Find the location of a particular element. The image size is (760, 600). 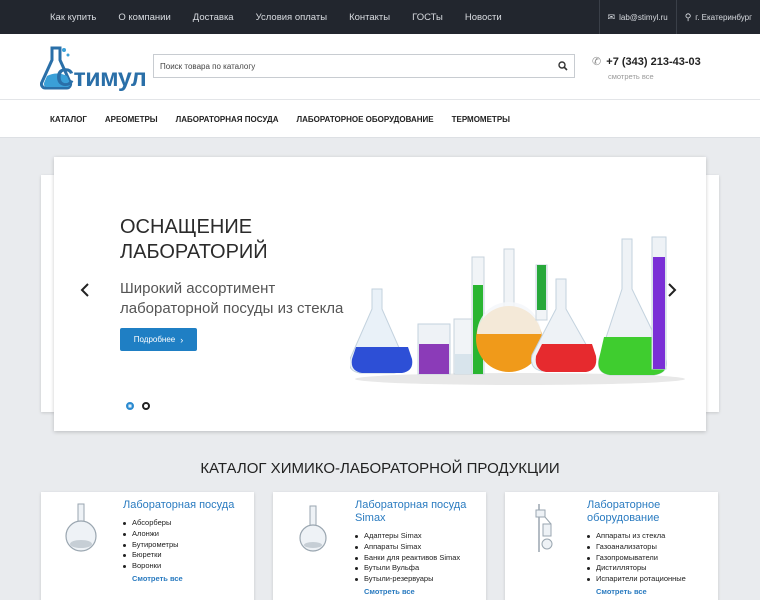

catalog-title: КАТАЛОГ ХИМИКО-ЛАБОРАТОРНОЙ ПРОДУКЦИИ is located at coordinates (380, 468).